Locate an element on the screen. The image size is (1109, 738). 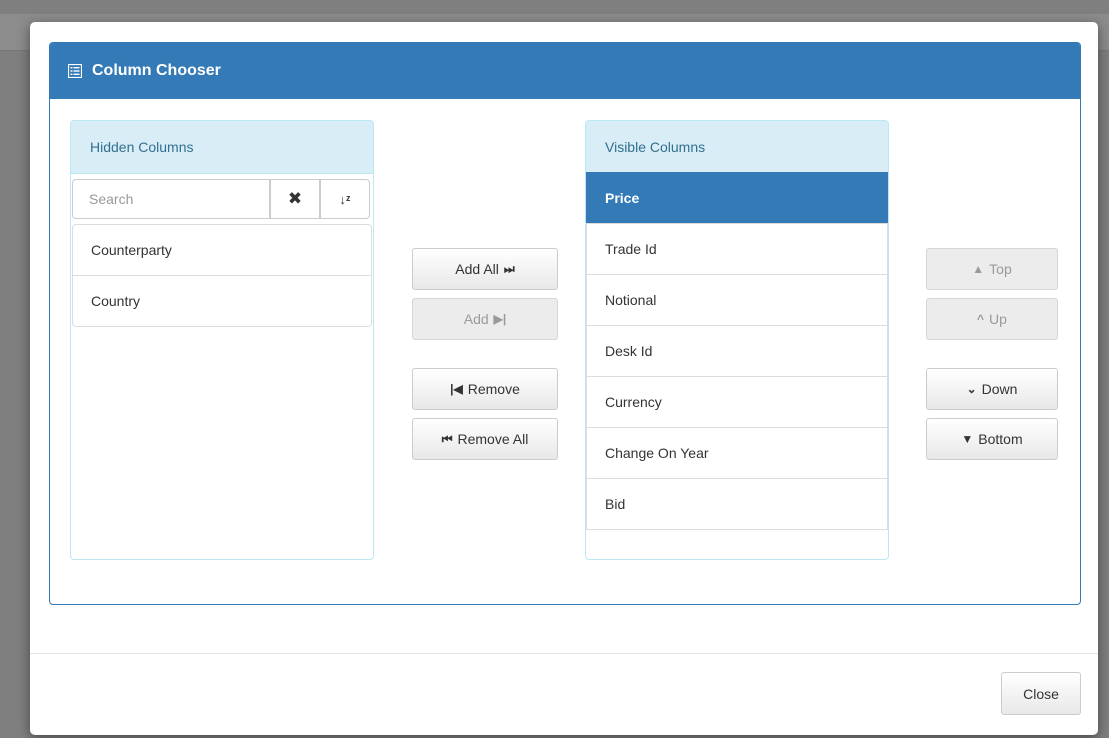
clear-search-button: ✖ is located at coordinates (295, 199).